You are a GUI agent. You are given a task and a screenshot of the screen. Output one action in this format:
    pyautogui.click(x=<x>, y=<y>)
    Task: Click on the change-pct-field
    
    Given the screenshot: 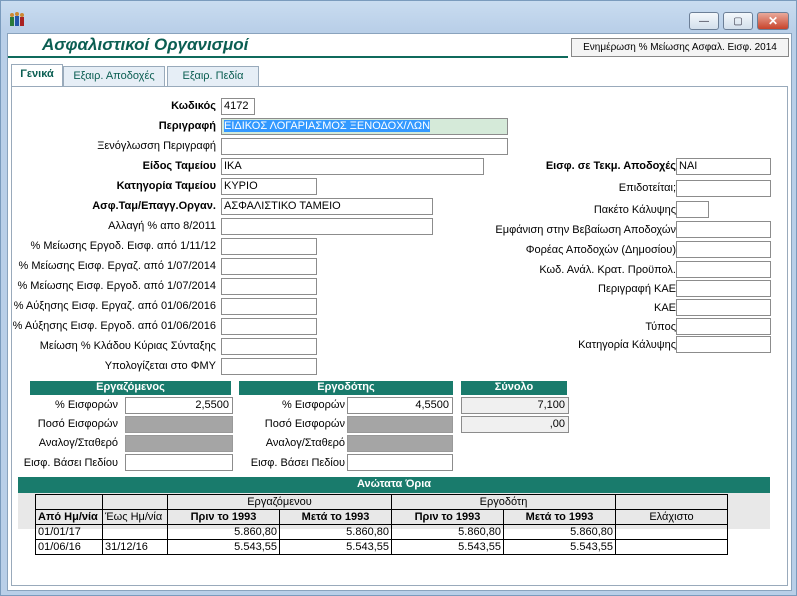 What is the action you would take?
    pyautogui.click(x=327, y=226)
    